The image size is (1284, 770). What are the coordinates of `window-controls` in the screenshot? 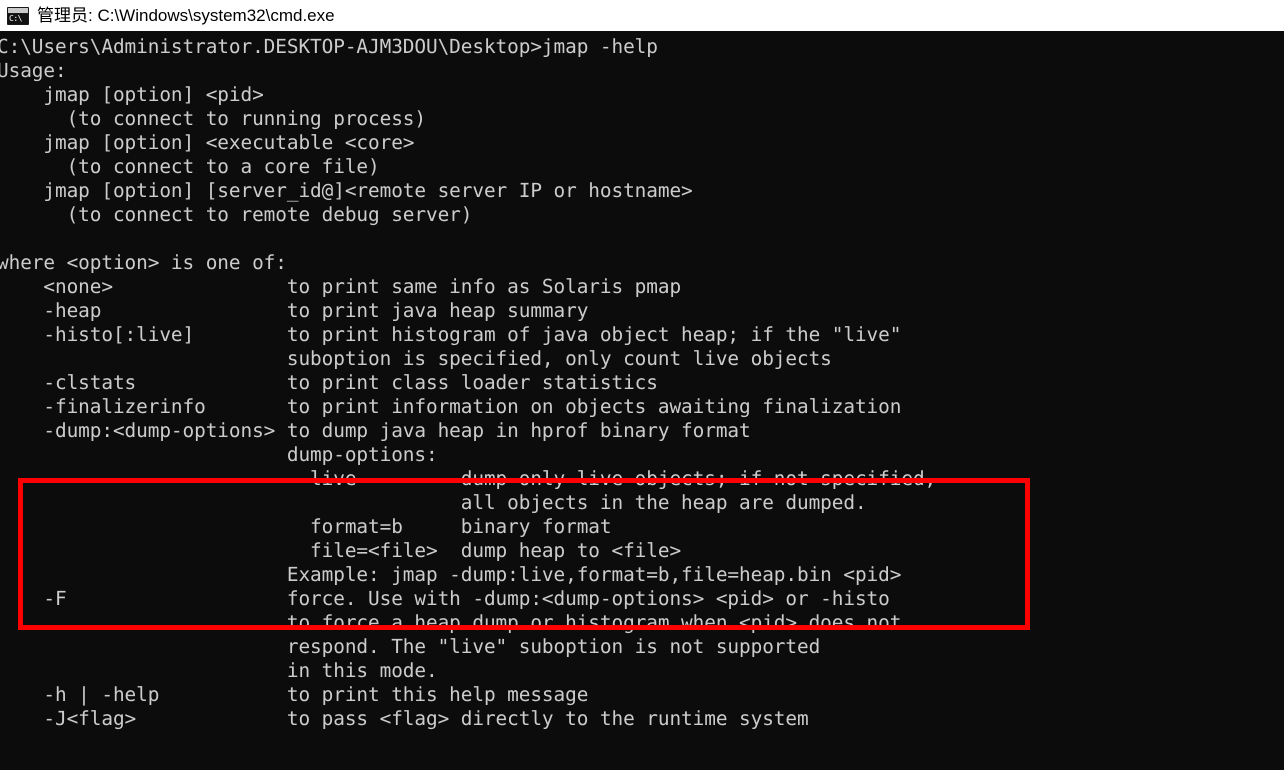 It's located at (1280, 15).